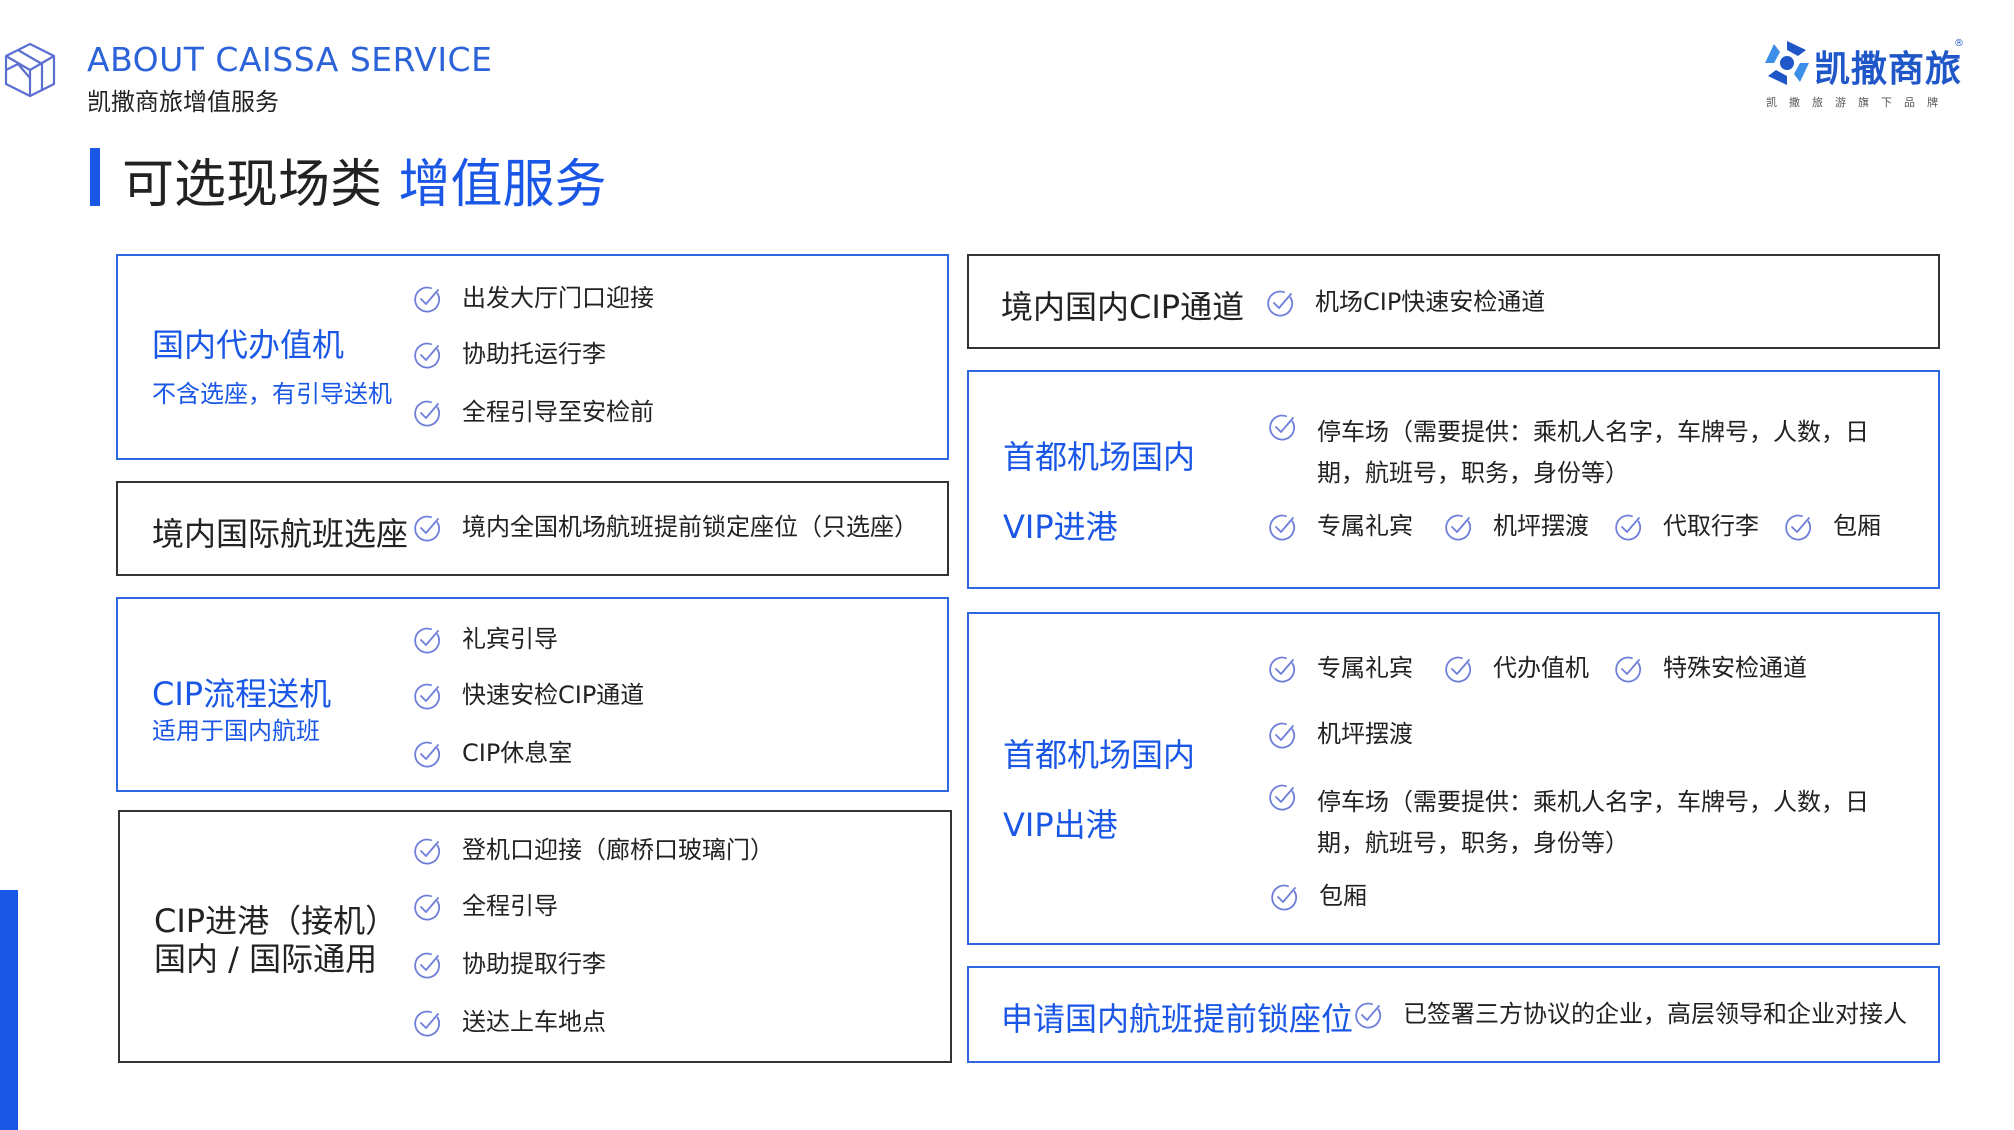 This screenshot has height=1130, width=2014. Describe the element at coordinates (30, 70) in the screenshot. I see `caissa-hex-logo-icon` at that location.